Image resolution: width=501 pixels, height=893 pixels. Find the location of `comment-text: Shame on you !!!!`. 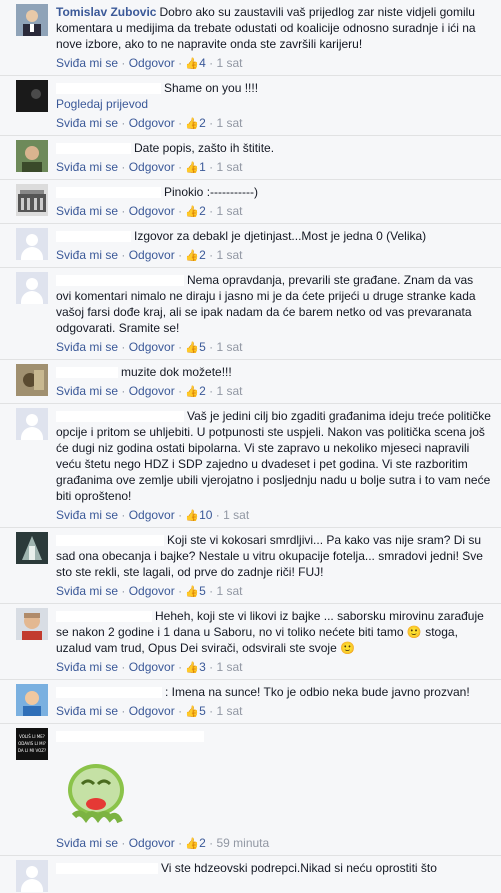

comment-text: Shame on you !!!! is located at coordinates (211, 88).